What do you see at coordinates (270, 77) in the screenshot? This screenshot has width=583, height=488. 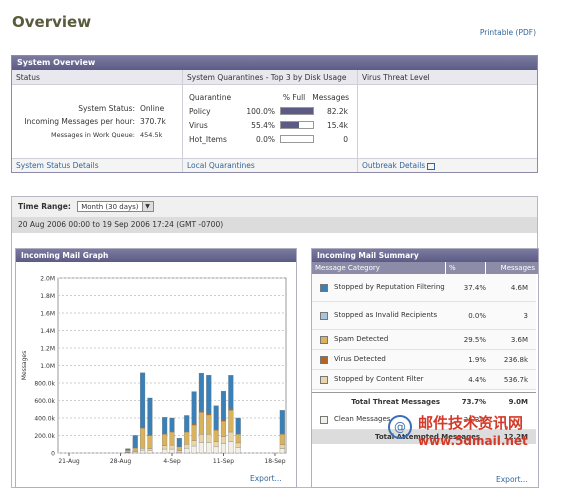 I see `quarantines-heading: System Quarantines - Top 3 by Disk Usage` at bounding box center [270, 77].